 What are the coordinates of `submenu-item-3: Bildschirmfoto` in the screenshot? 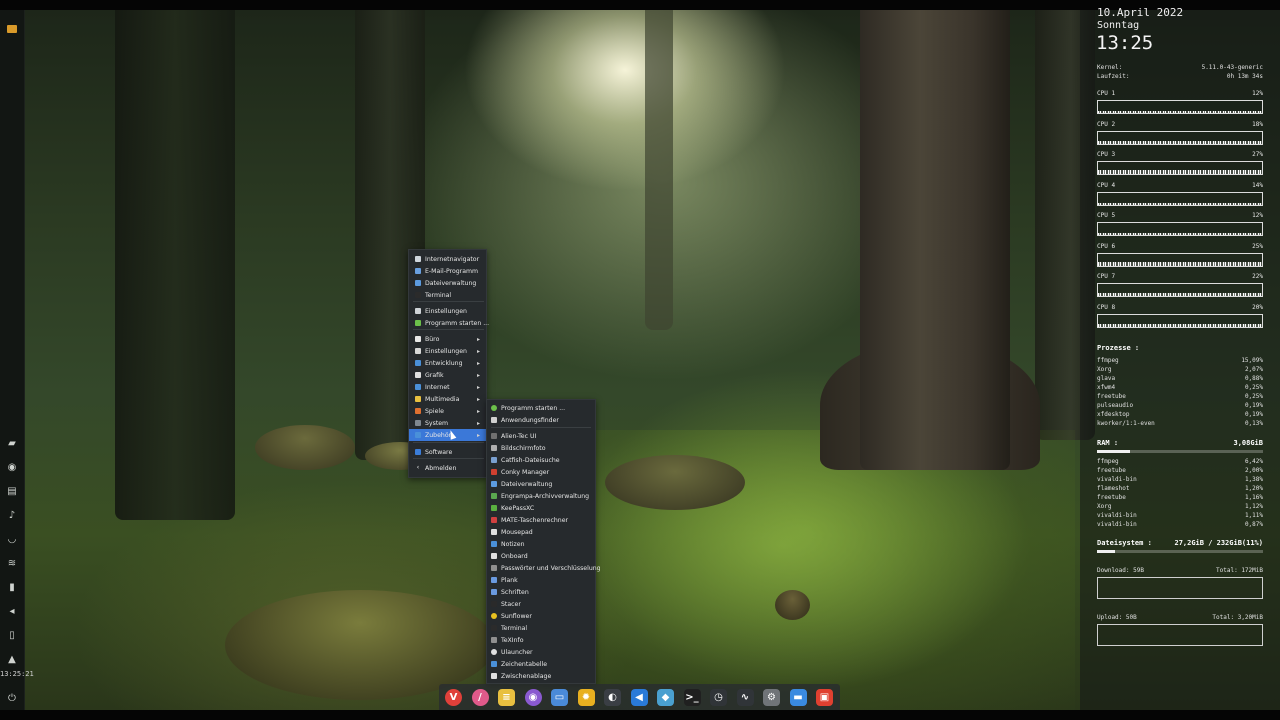 It's located at (541, 448).